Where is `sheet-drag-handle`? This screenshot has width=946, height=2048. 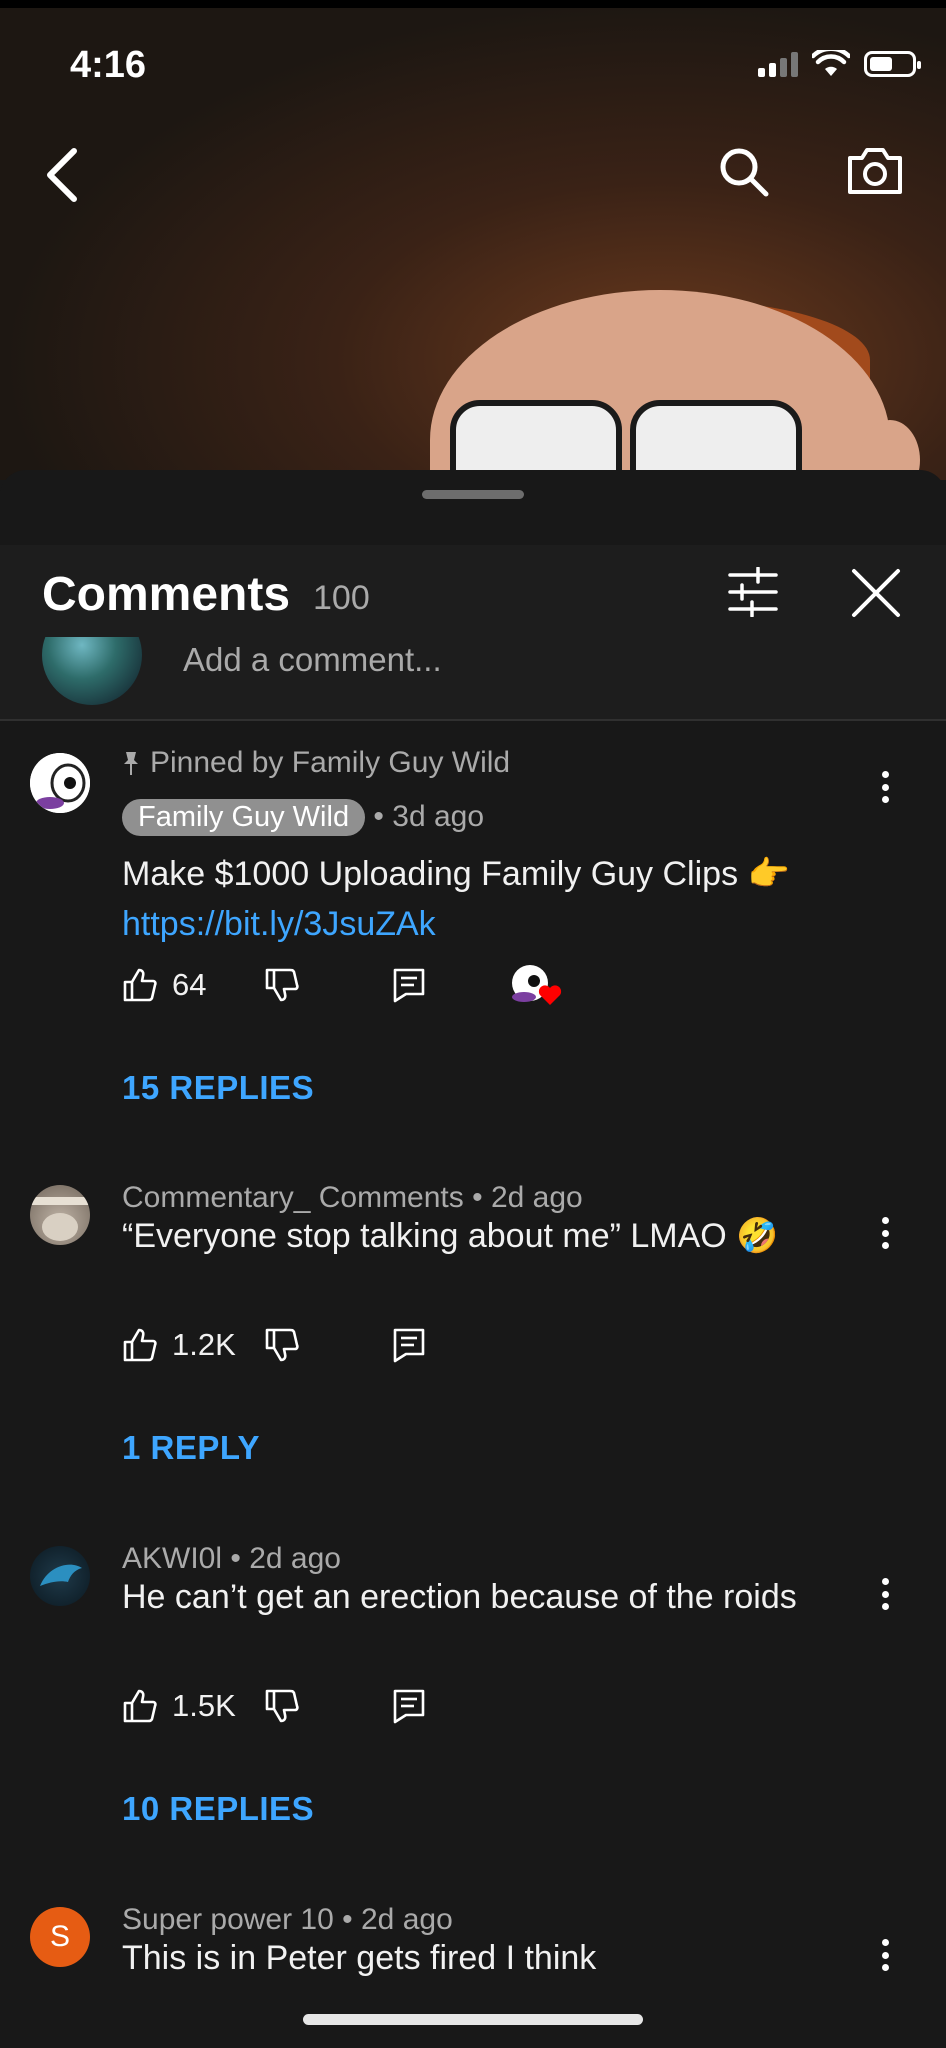 sheet-drag-handle is located at coordinates (473, 494).